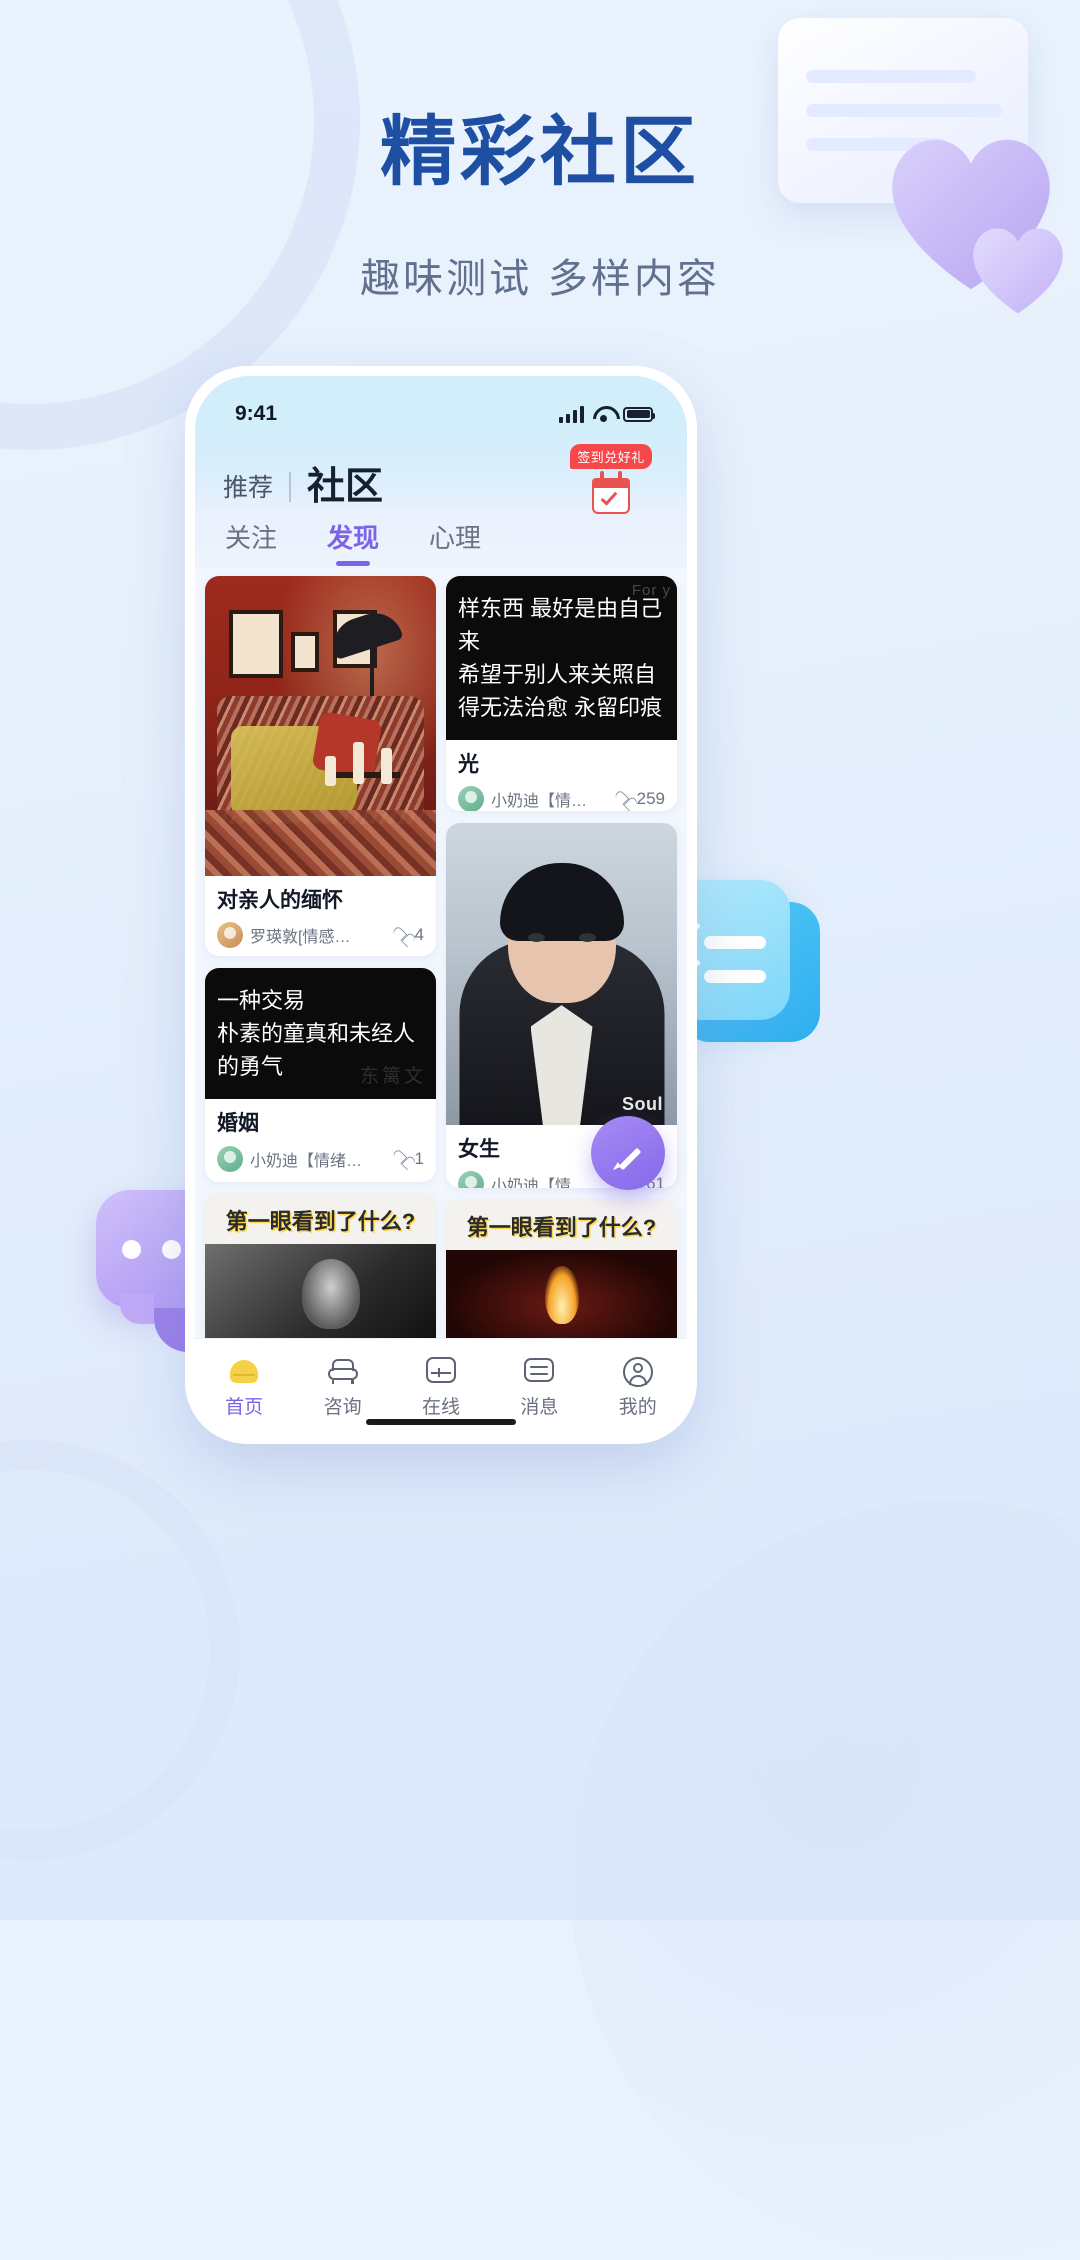 This screenshot has width=1080, height=2260. I want to click on compose-button, so click(628, 1153).